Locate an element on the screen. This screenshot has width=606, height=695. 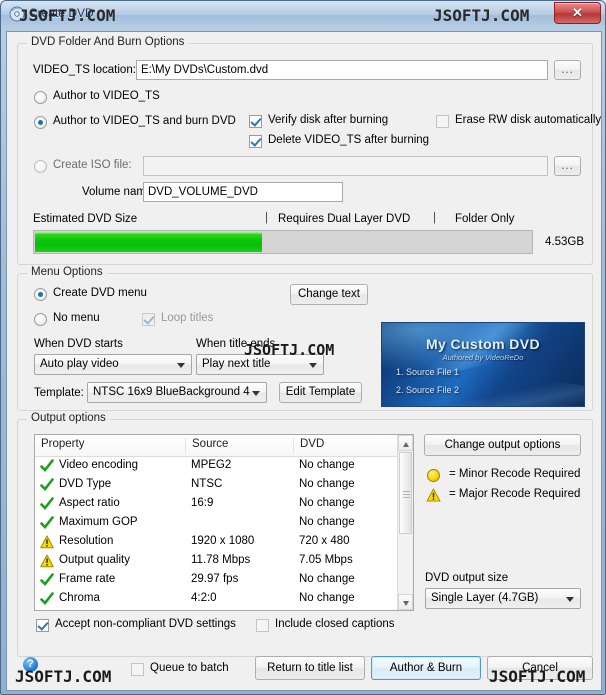
checkbox-erase-rw is located at coordinates (442, 121).